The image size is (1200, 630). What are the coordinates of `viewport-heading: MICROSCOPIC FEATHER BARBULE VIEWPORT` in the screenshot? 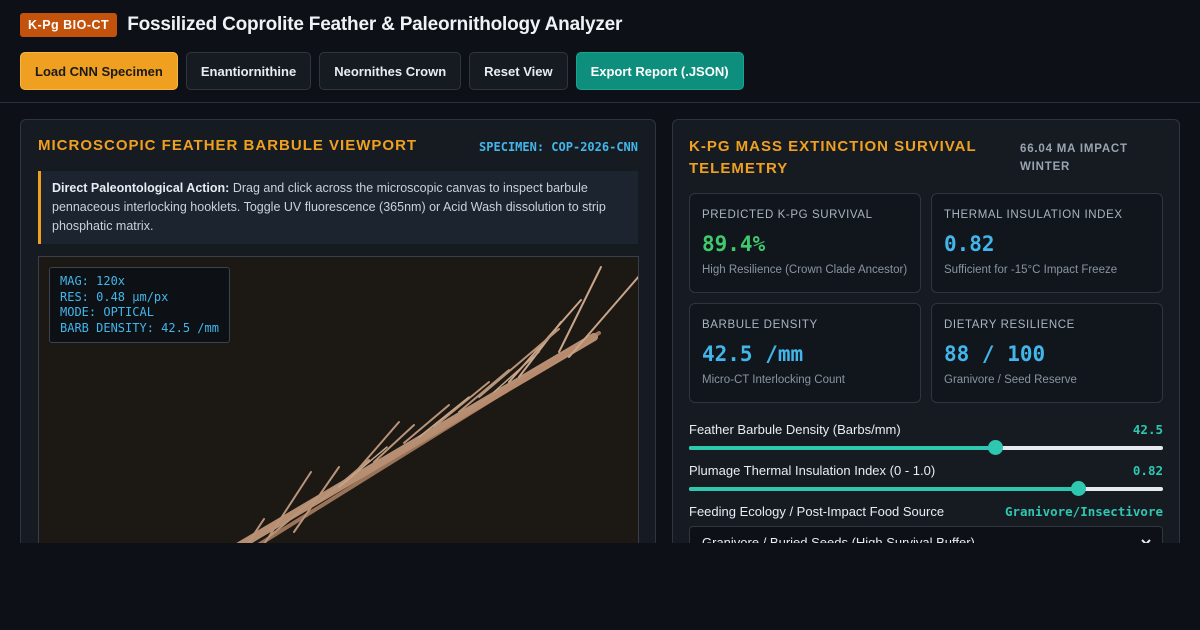 It's located at (228, 145).